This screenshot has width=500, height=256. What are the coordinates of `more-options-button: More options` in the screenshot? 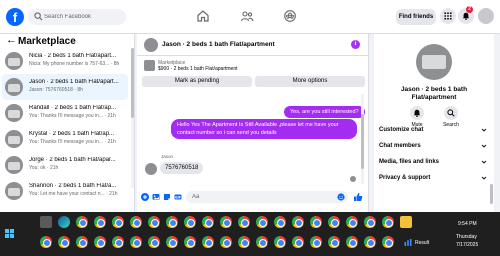 It's located at (310, 81).